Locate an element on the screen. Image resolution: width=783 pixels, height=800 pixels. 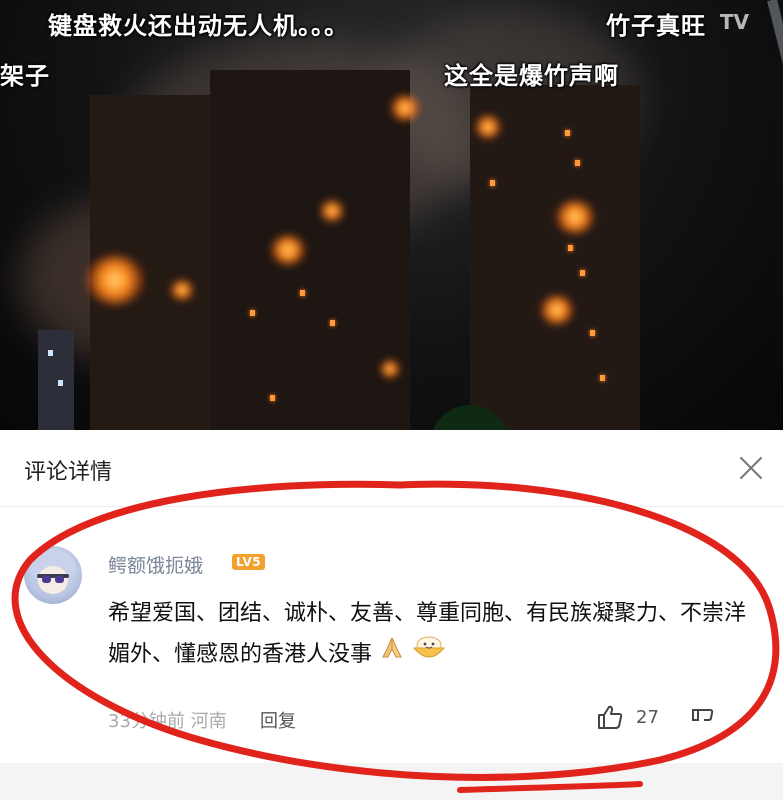
like-count: 27 is located at coordinates (647, 717).